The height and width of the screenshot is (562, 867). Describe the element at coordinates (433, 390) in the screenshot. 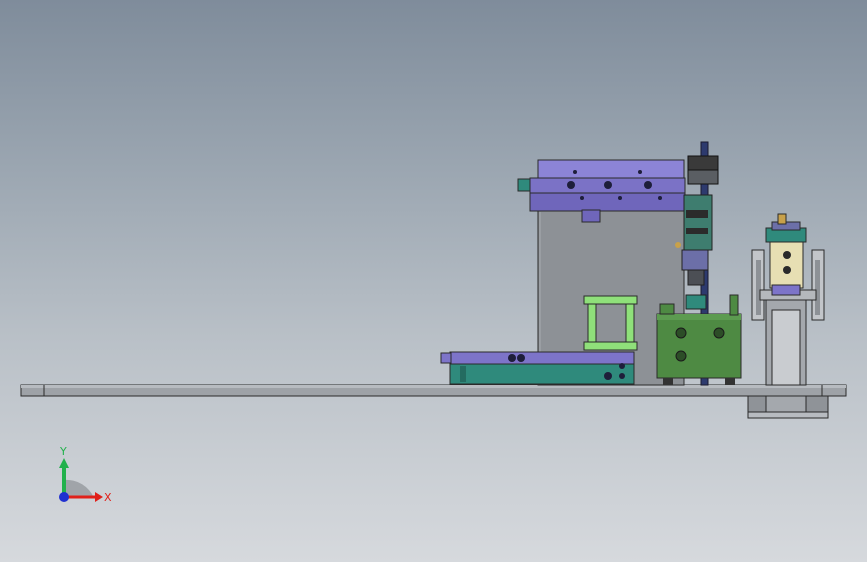

I see `base-plate` at that location.